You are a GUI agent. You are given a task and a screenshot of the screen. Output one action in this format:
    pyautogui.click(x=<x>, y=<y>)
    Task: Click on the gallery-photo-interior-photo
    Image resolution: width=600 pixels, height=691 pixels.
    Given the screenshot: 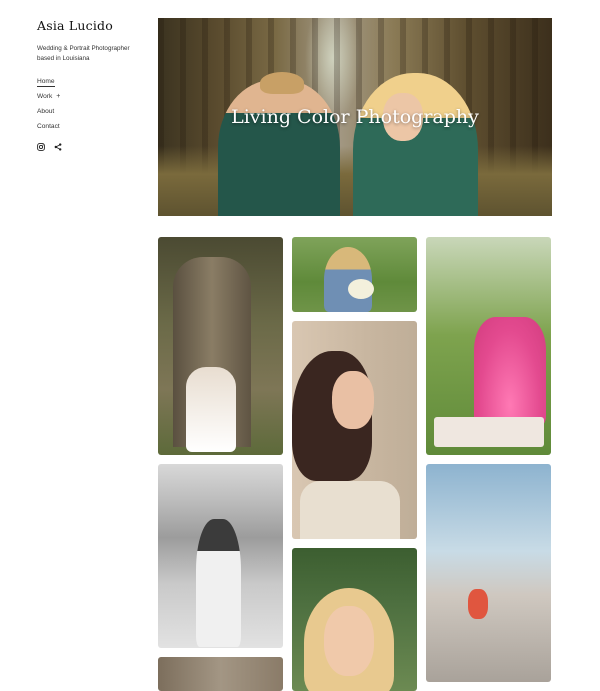 What is the action you would take?
    pyautogui.click(x=220, y=674)
    